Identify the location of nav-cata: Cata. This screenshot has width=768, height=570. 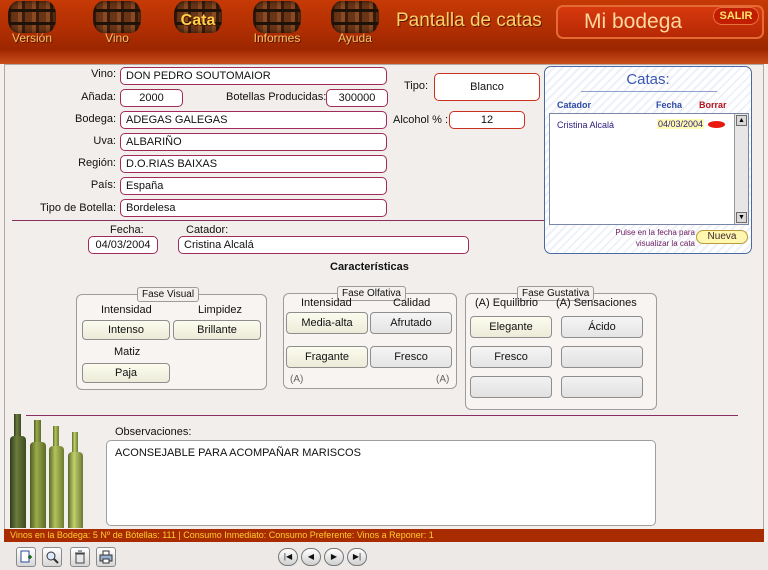
(198, 25).